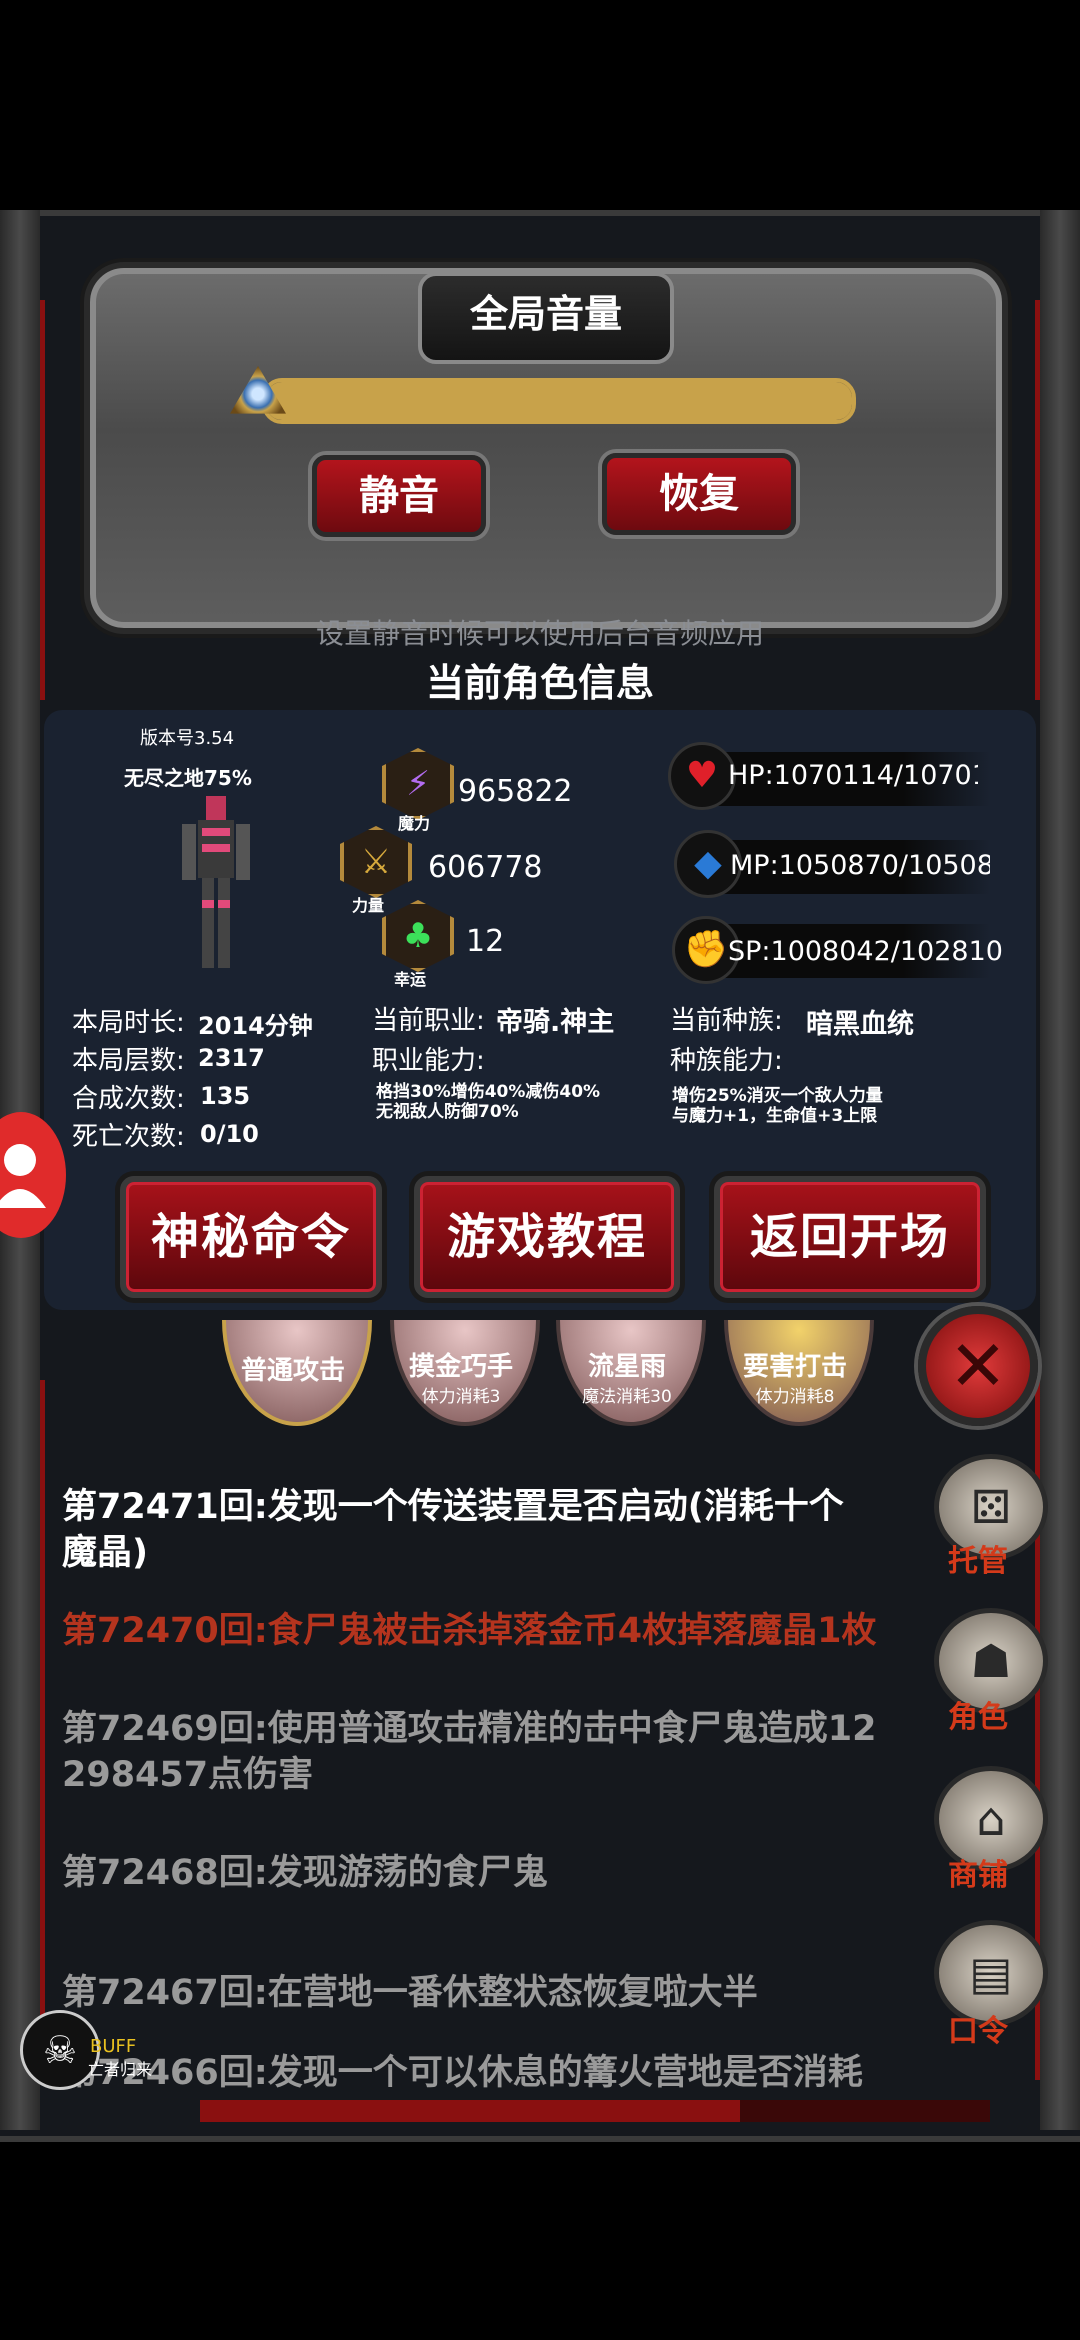 Image resolution: width=1080 pixels, height=2340 pixels. I want to click on volume-slider, so click(559, 401).